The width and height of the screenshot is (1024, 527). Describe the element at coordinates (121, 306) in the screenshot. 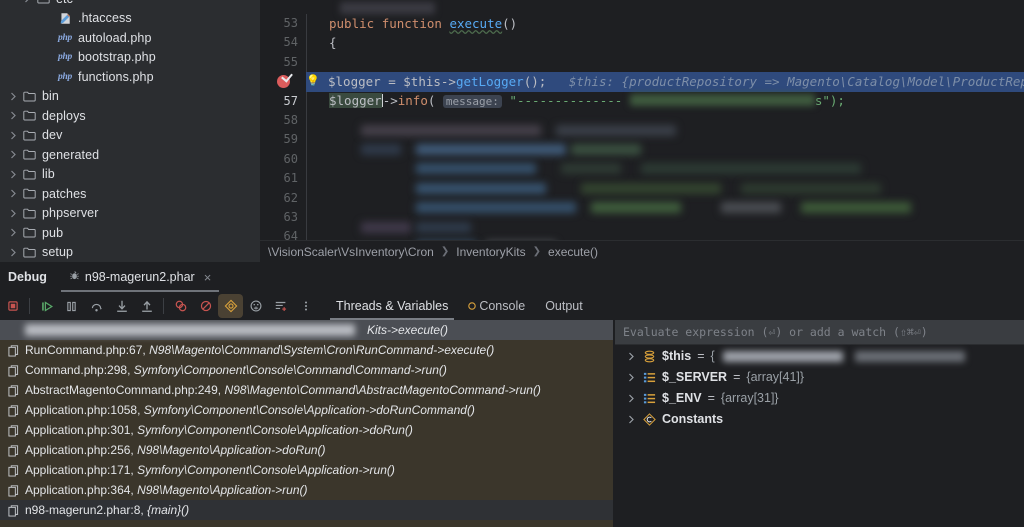

I see `step-into-button` at that location.